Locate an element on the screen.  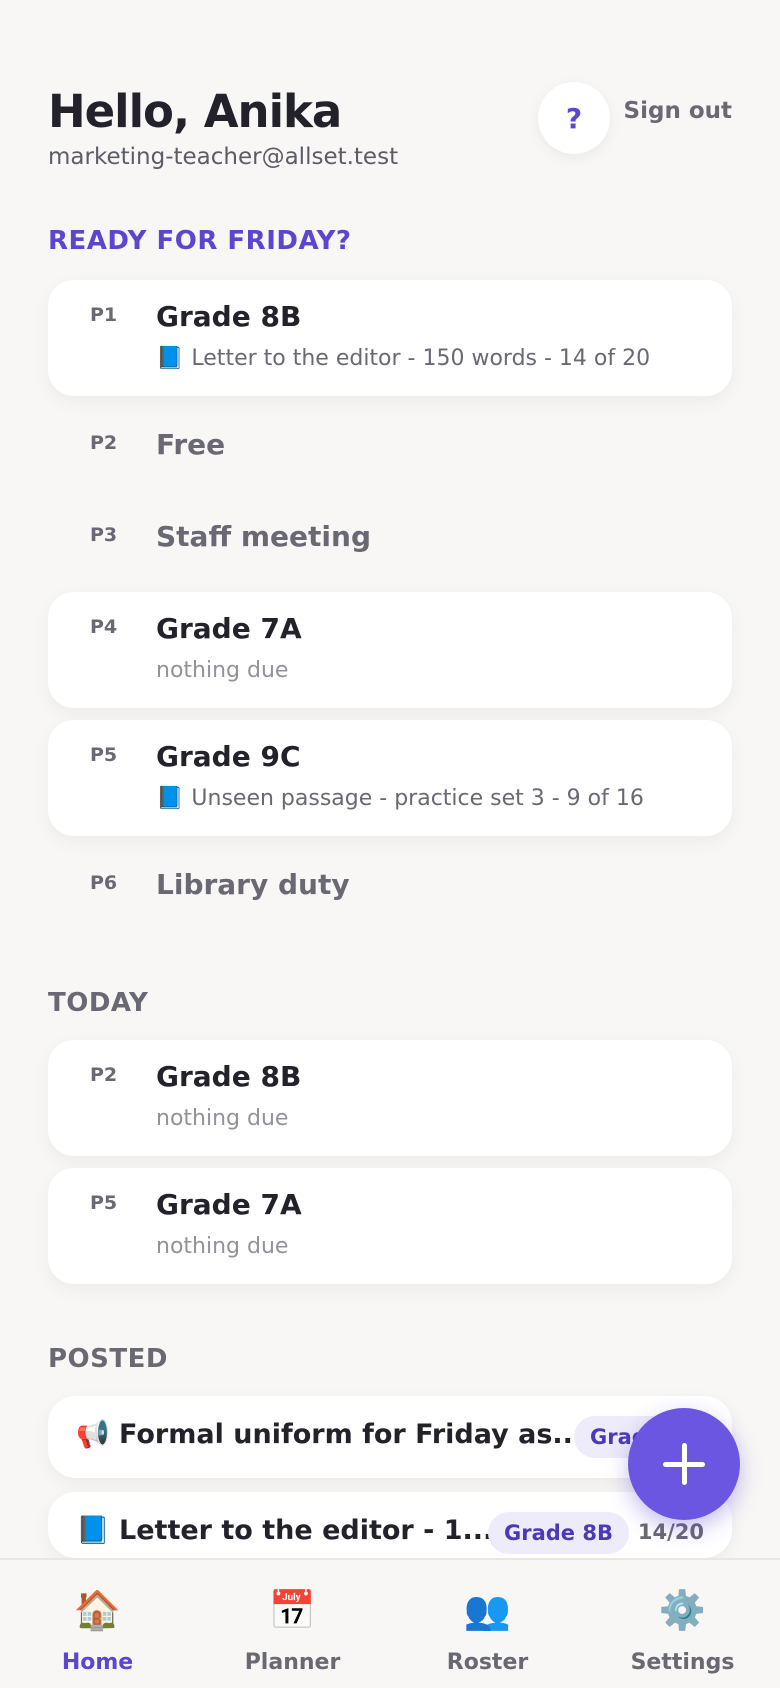
tab-home: 🏠 Home is located at coordinates (97, 1624).